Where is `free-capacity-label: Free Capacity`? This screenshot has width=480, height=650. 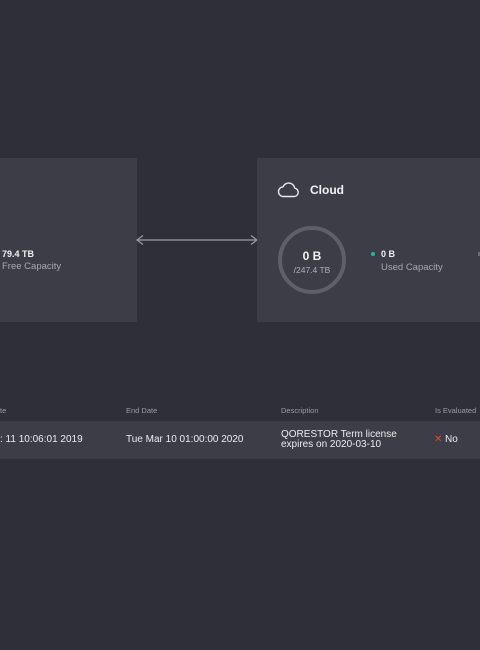 free-capacity-label: Free Capacity is located at coordinates (32, 266).